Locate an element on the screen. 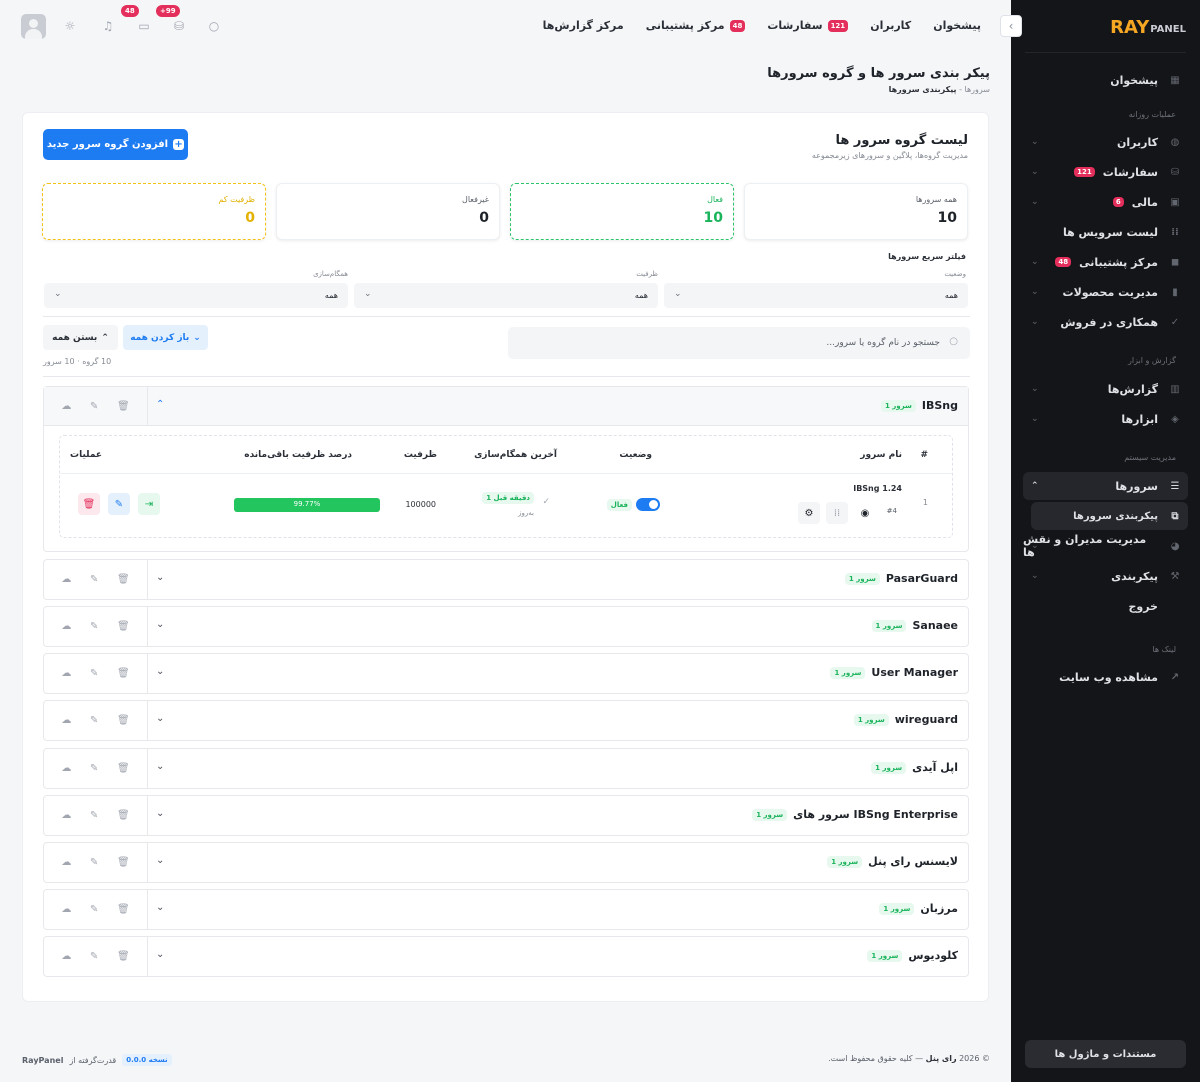  filter-status-select: همه ⌄ is located at coordinates (816, 295).